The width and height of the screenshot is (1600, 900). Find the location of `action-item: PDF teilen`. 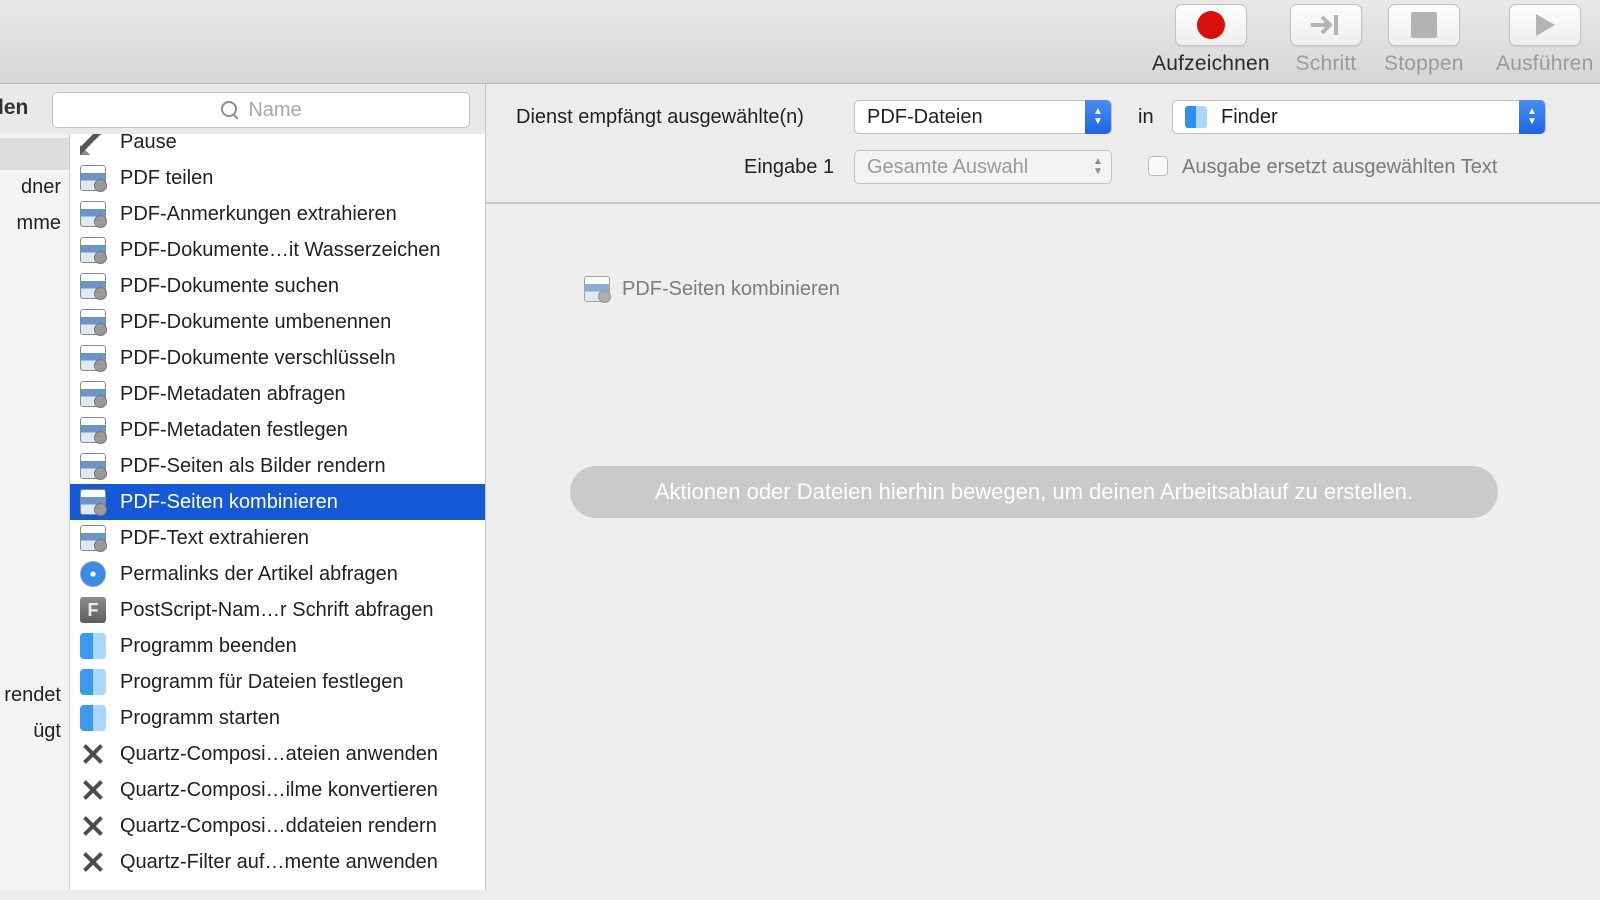

action-item: PDF teilen is located at coordinates (277, 178).